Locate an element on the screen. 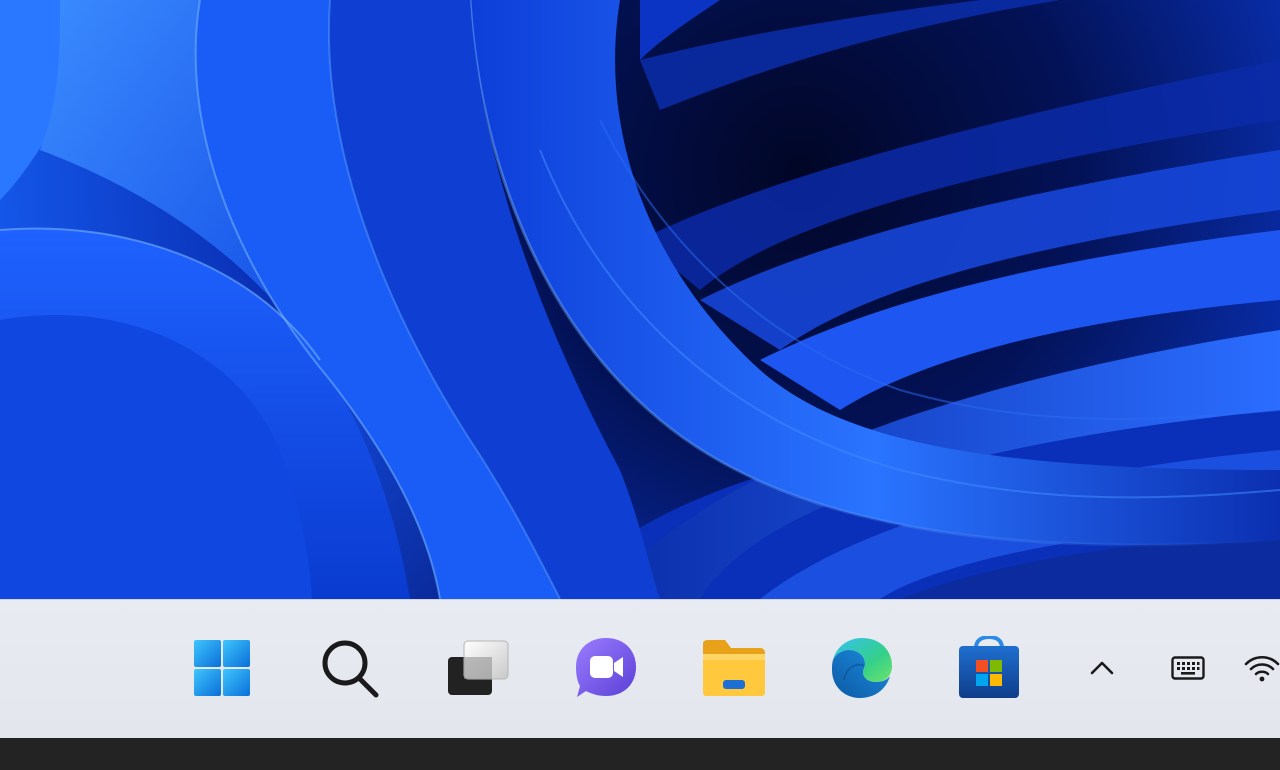  chat-button is located at coordinates (606, 668).